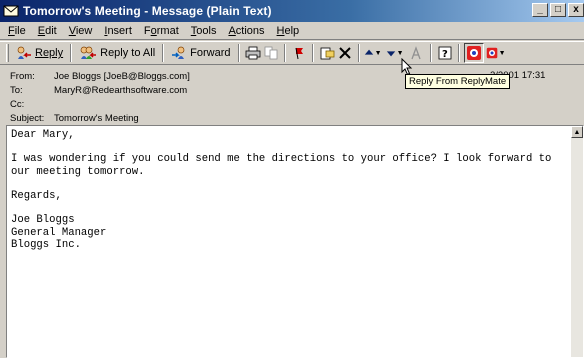 This screenshot has width=584, height=358. Describe the element at coordinates (558, 10) in the screenshot. I see `maximize-button: □` at that location.